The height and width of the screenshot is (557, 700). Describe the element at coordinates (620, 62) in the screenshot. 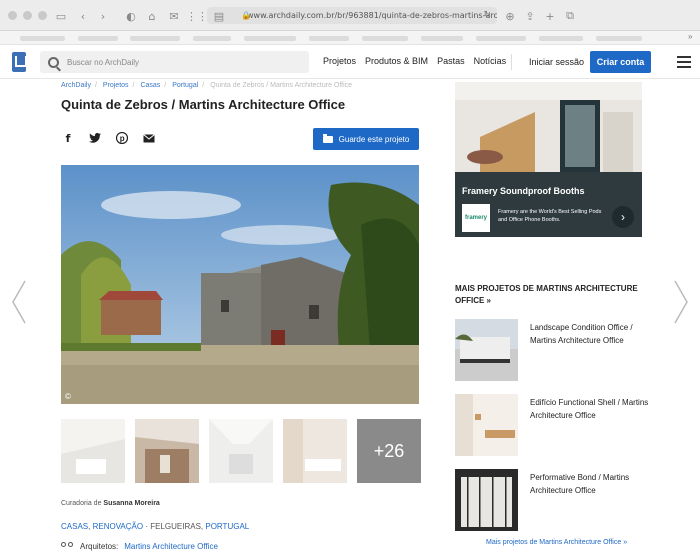

I see `signup-button: Criar conta` at that location.